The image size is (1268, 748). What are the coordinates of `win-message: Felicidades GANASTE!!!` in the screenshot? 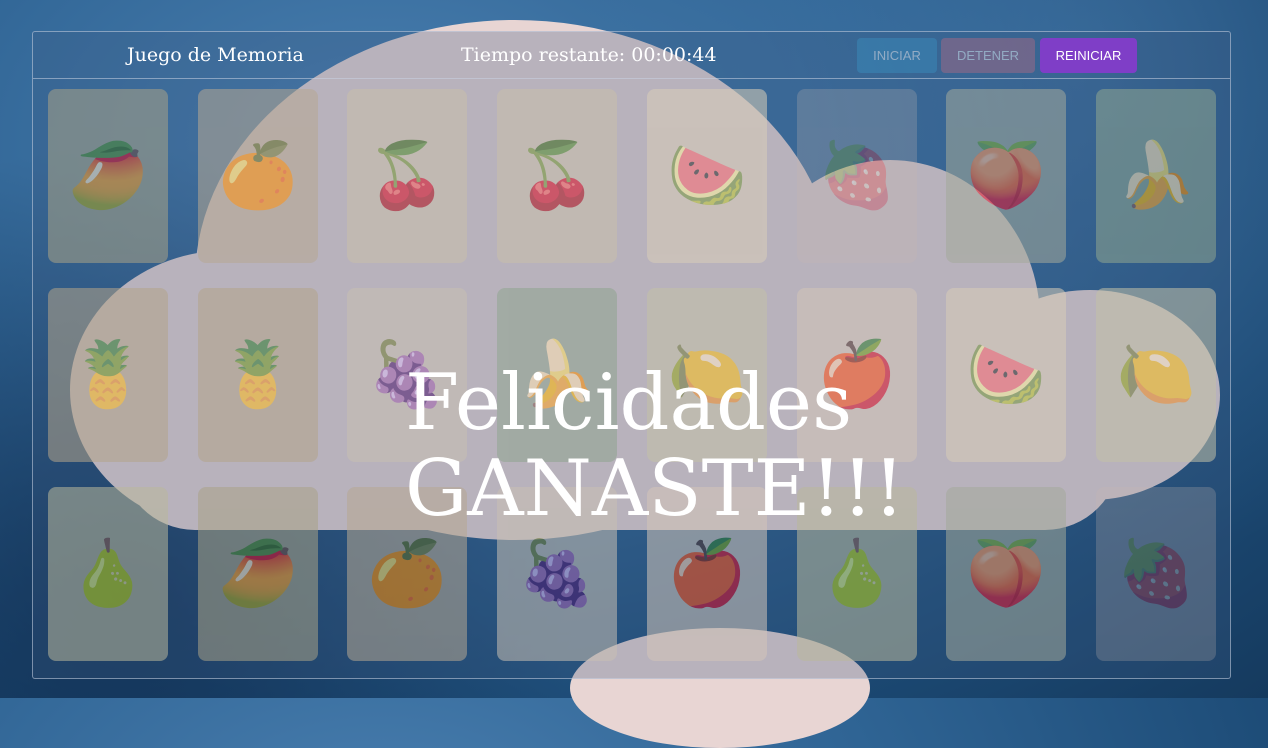 It's located at (655, 446).